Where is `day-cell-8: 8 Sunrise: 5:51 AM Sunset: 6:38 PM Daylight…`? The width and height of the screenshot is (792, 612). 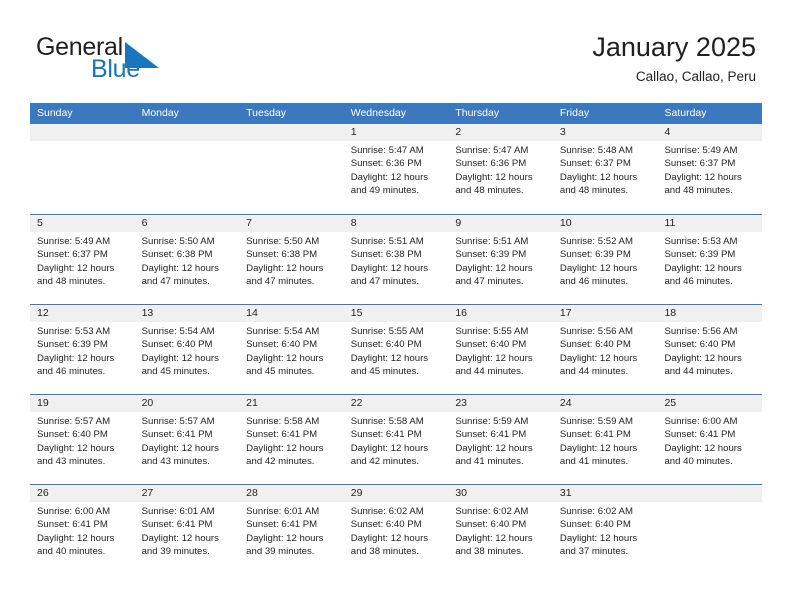
day-cell-8: 8 Sunrise: 5:51 AM Sunset: 6:38 PM Daylight… is located at coordinates (396, 259).